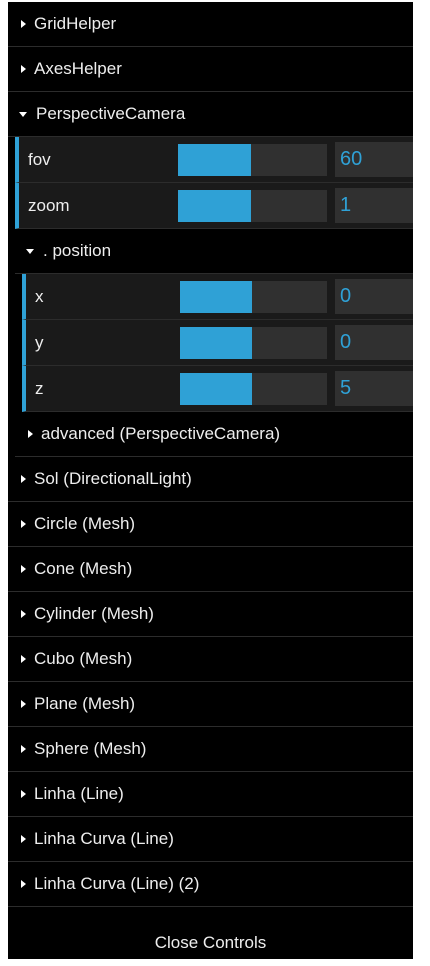  What do you see at coordinates (374, 296) in the screenshot?
I see `x-input` at bounding box center [374, 296].